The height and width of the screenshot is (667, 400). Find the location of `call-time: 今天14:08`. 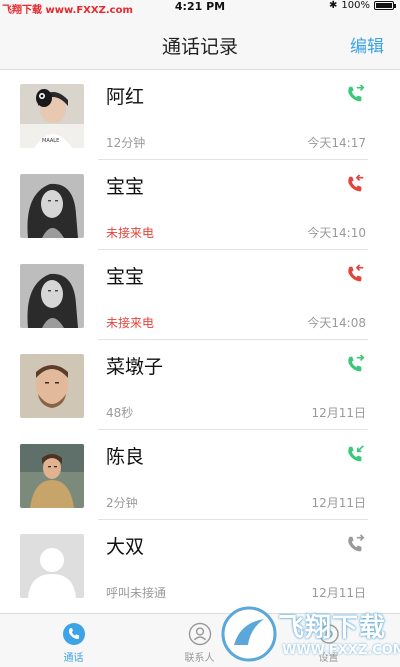

call-time: 今天14:08 is located at coordinates (336, 323).